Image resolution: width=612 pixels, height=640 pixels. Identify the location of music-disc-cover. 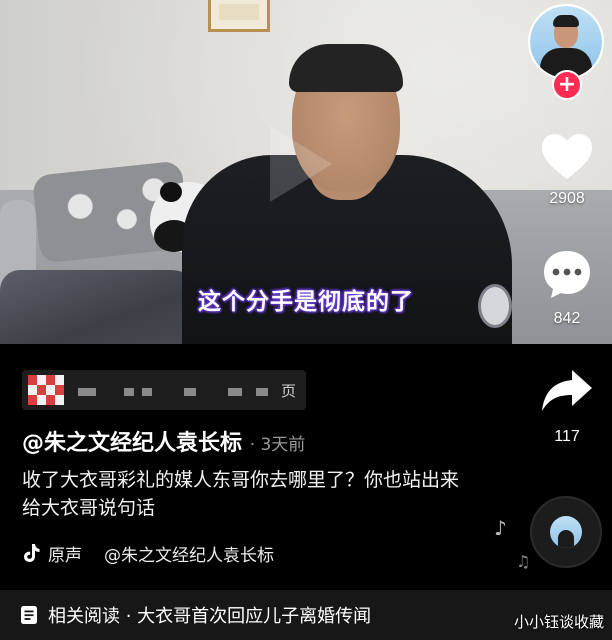
(566, 532).